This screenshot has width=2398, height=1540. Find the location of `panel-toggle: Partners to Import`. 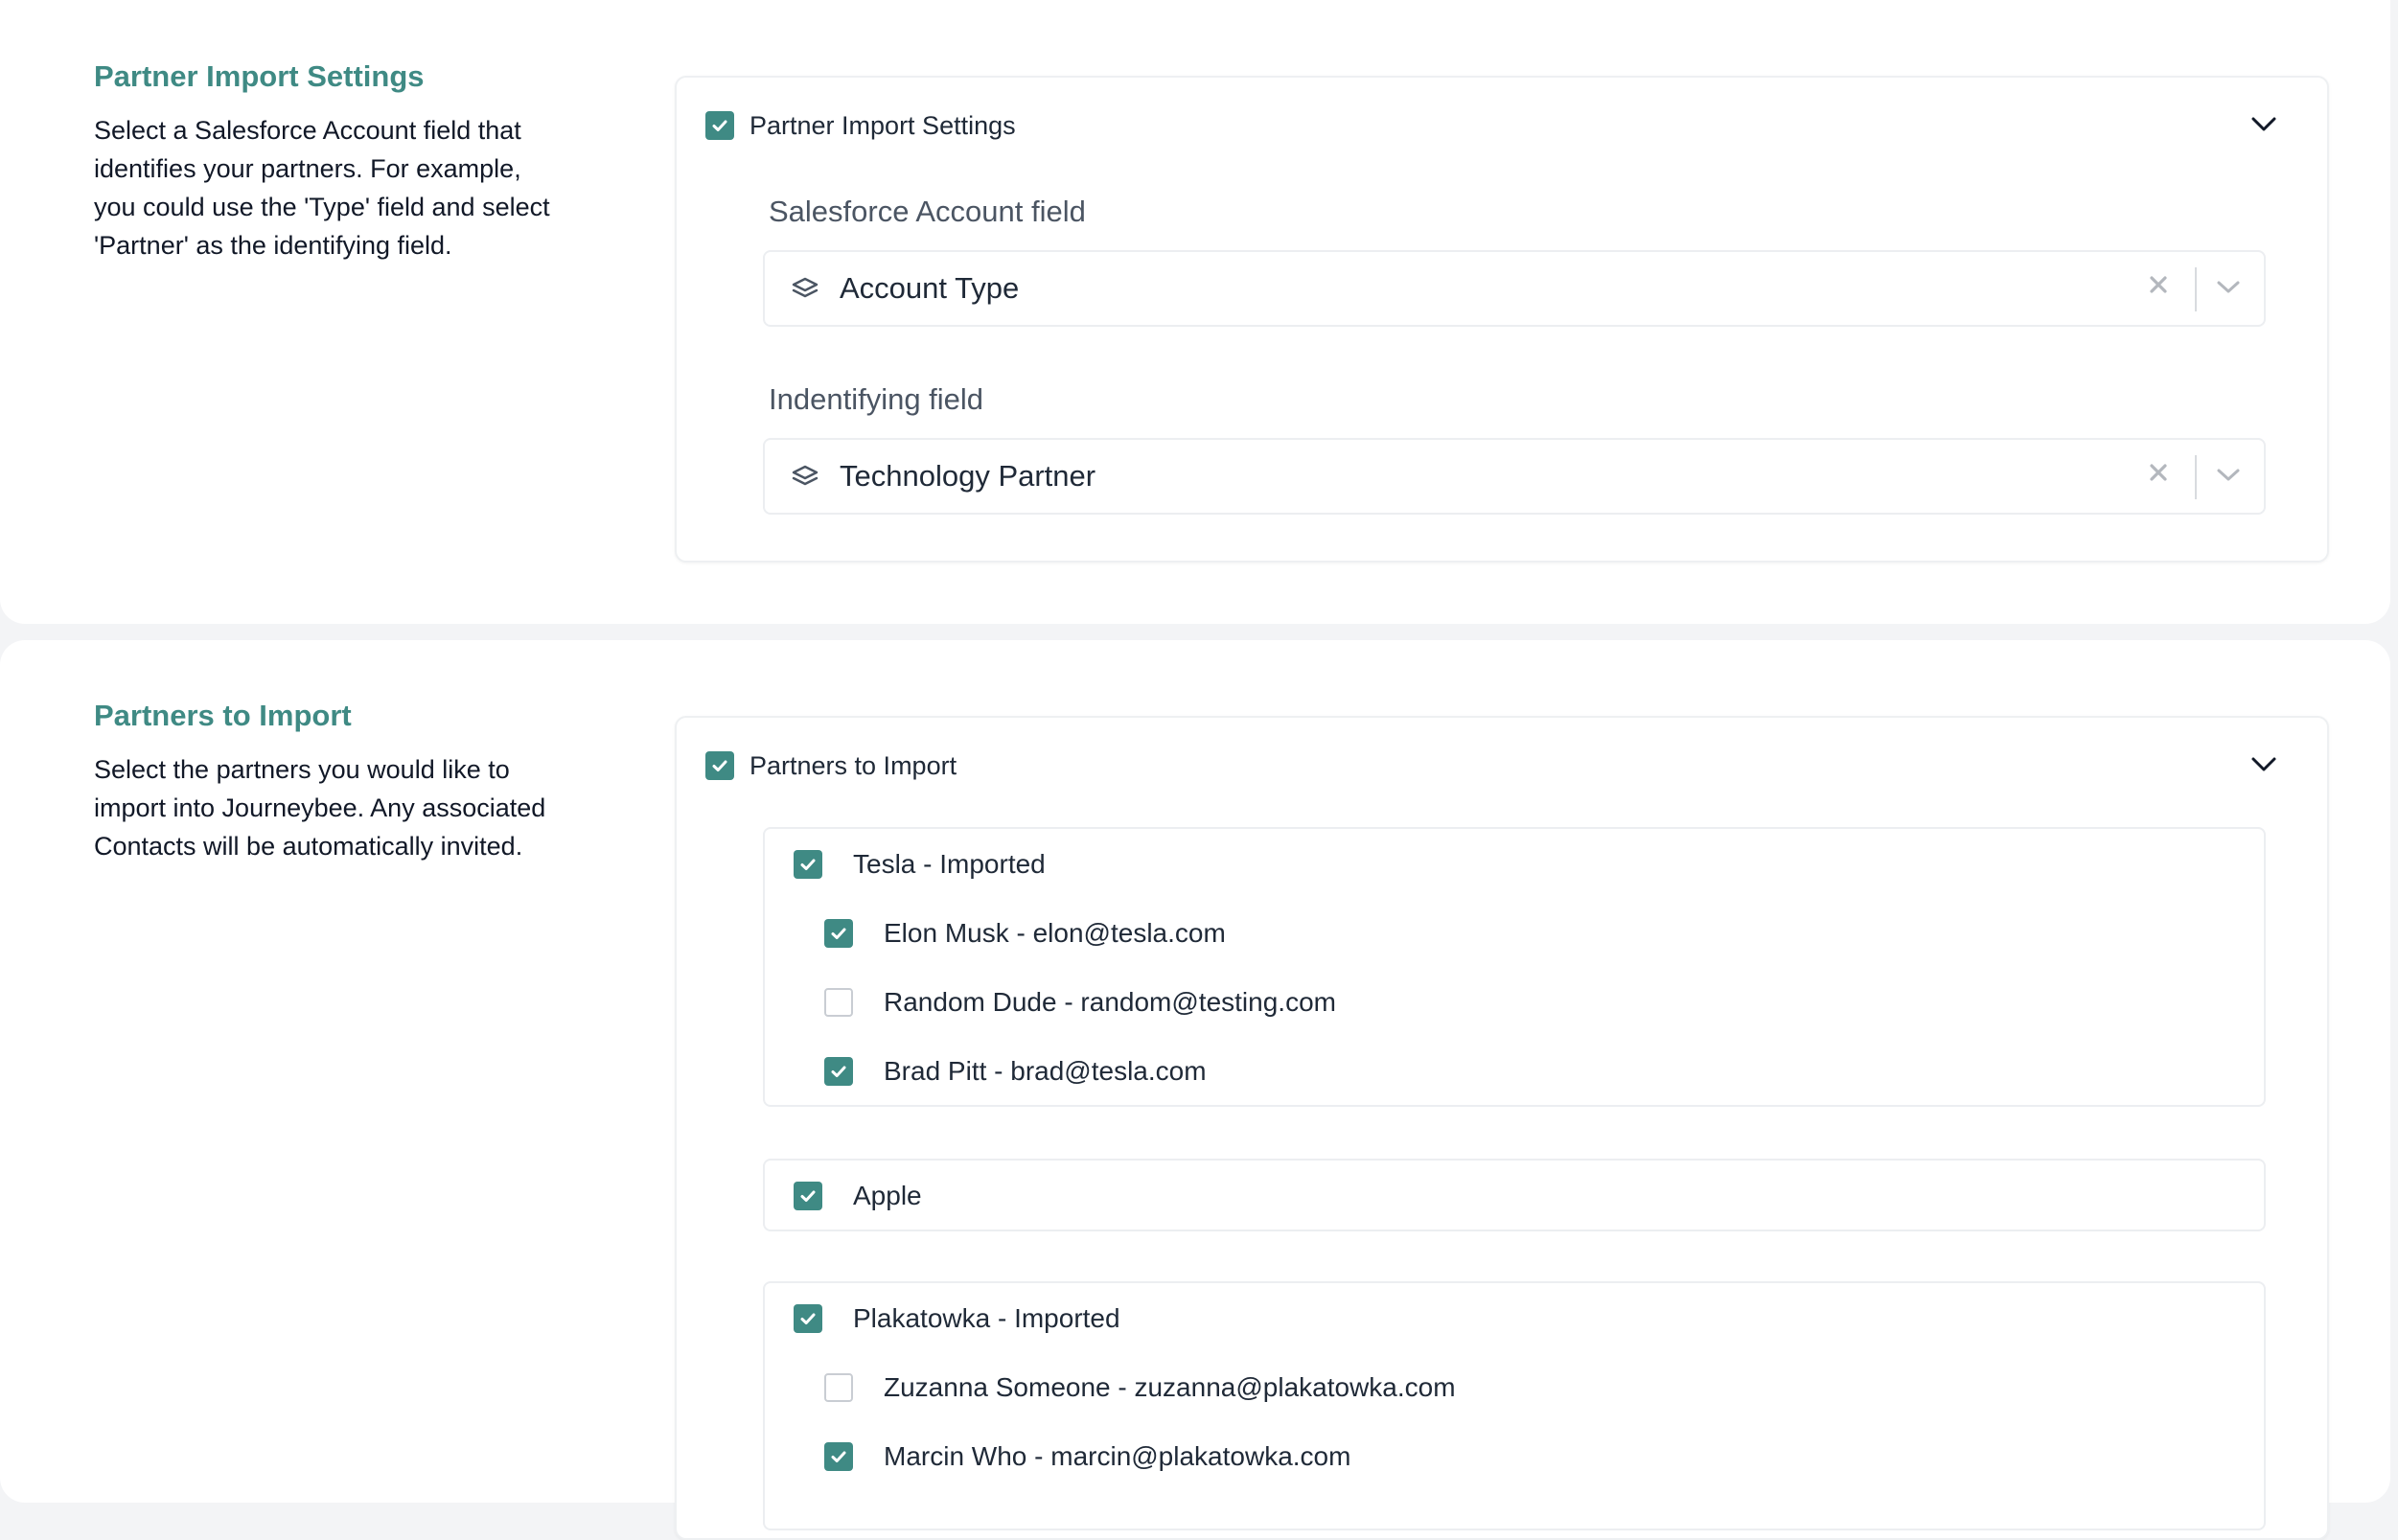

panel-toggle: Partners to Import is located at coordinates (831, 765).